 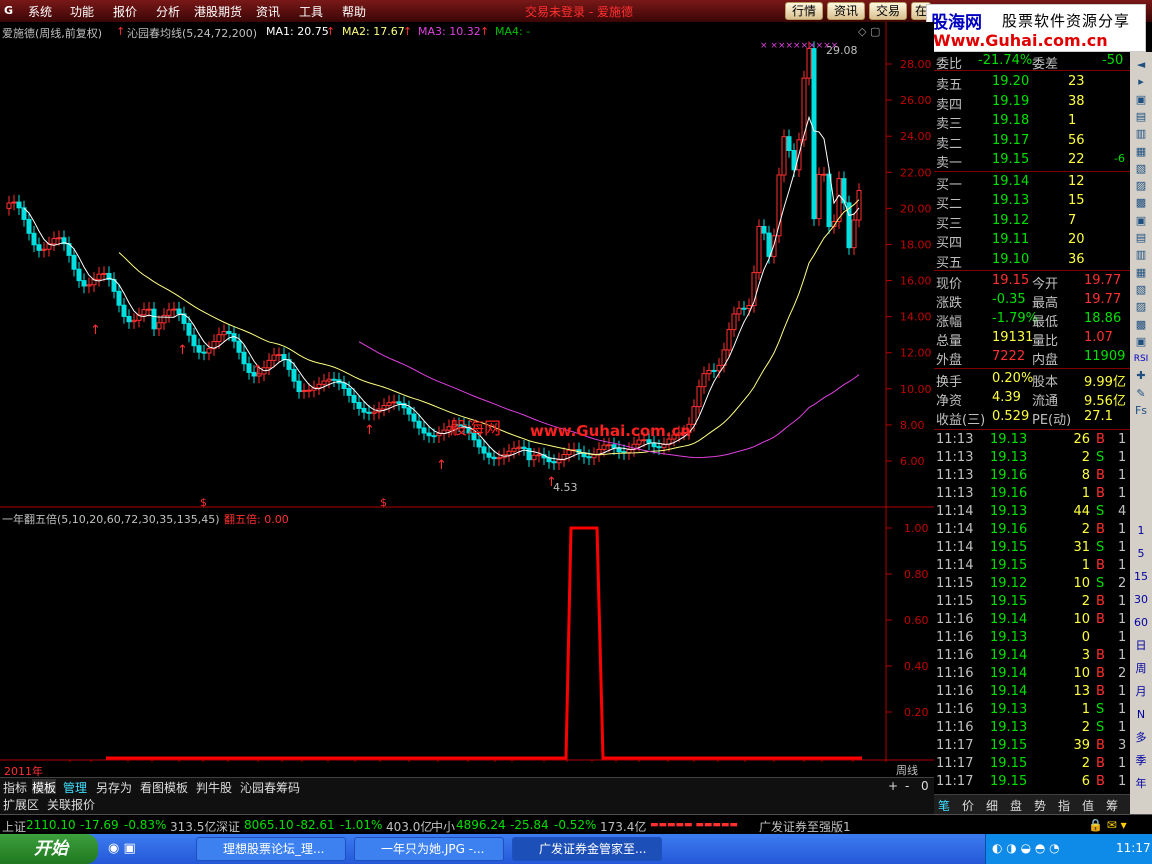 What do you see at coordinates (125, 11) in the screenshot?
I see `menu-quote: 报价` at bounding box center [125, 11].